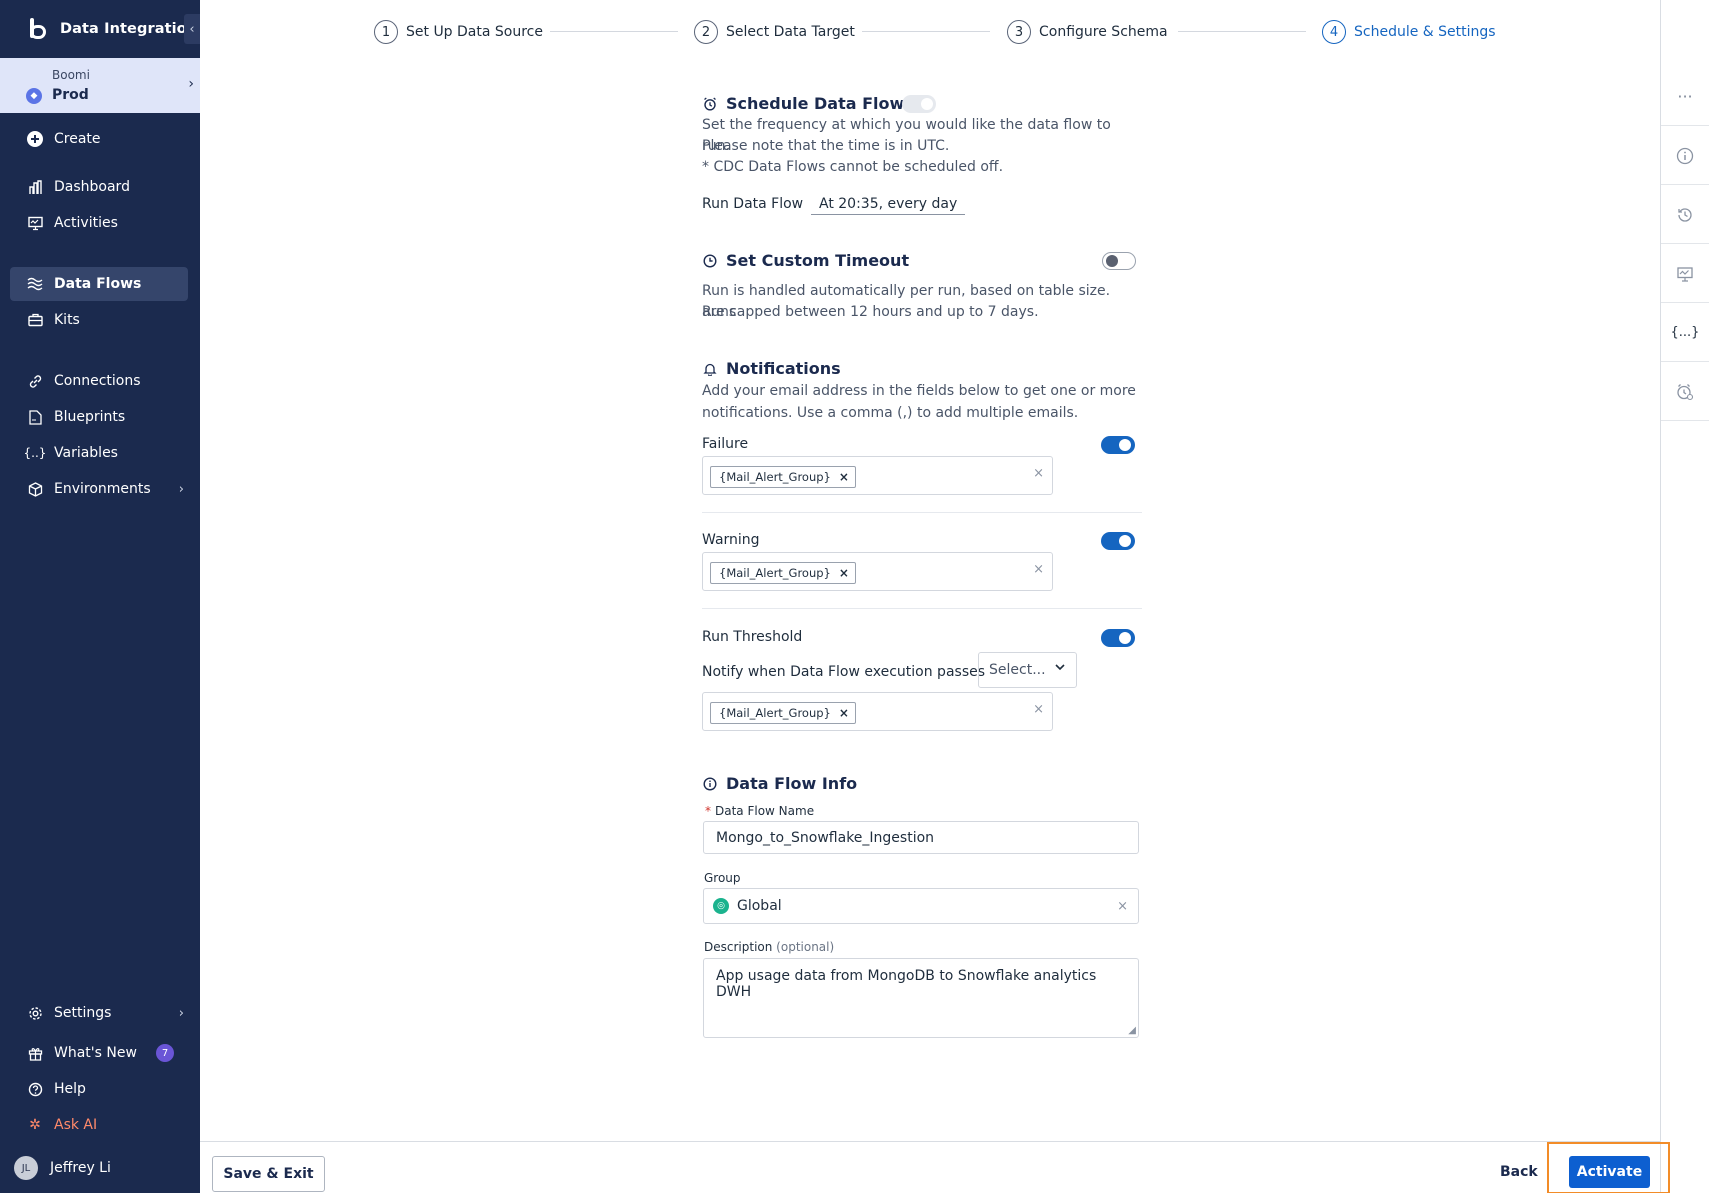 This screenshot has width=1709, height=1193. I want to click on warning-toggle, so click(1118, 541).